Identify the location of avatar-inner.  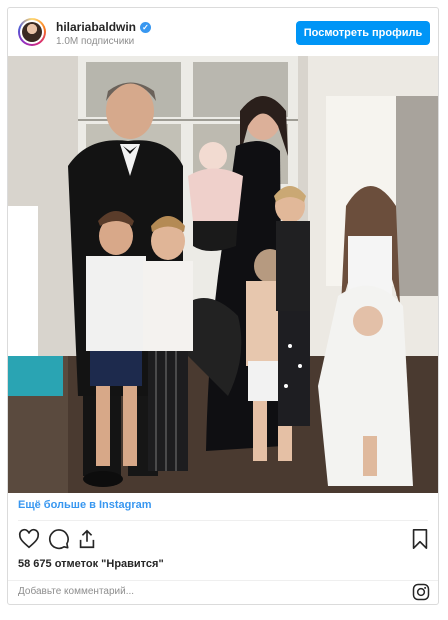
(32, 32).